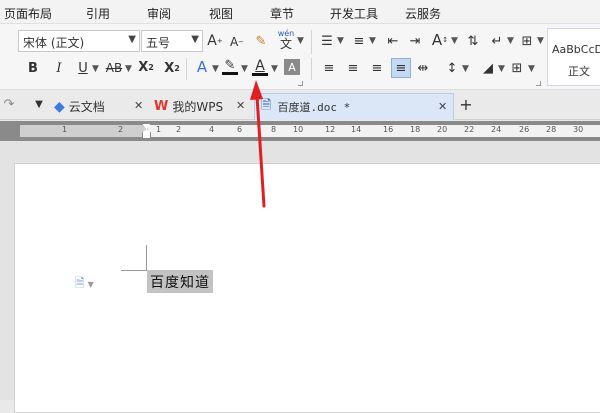 This screenshot has width=600, height=413. I want to click on arrow-shaft, so click(260, 151).